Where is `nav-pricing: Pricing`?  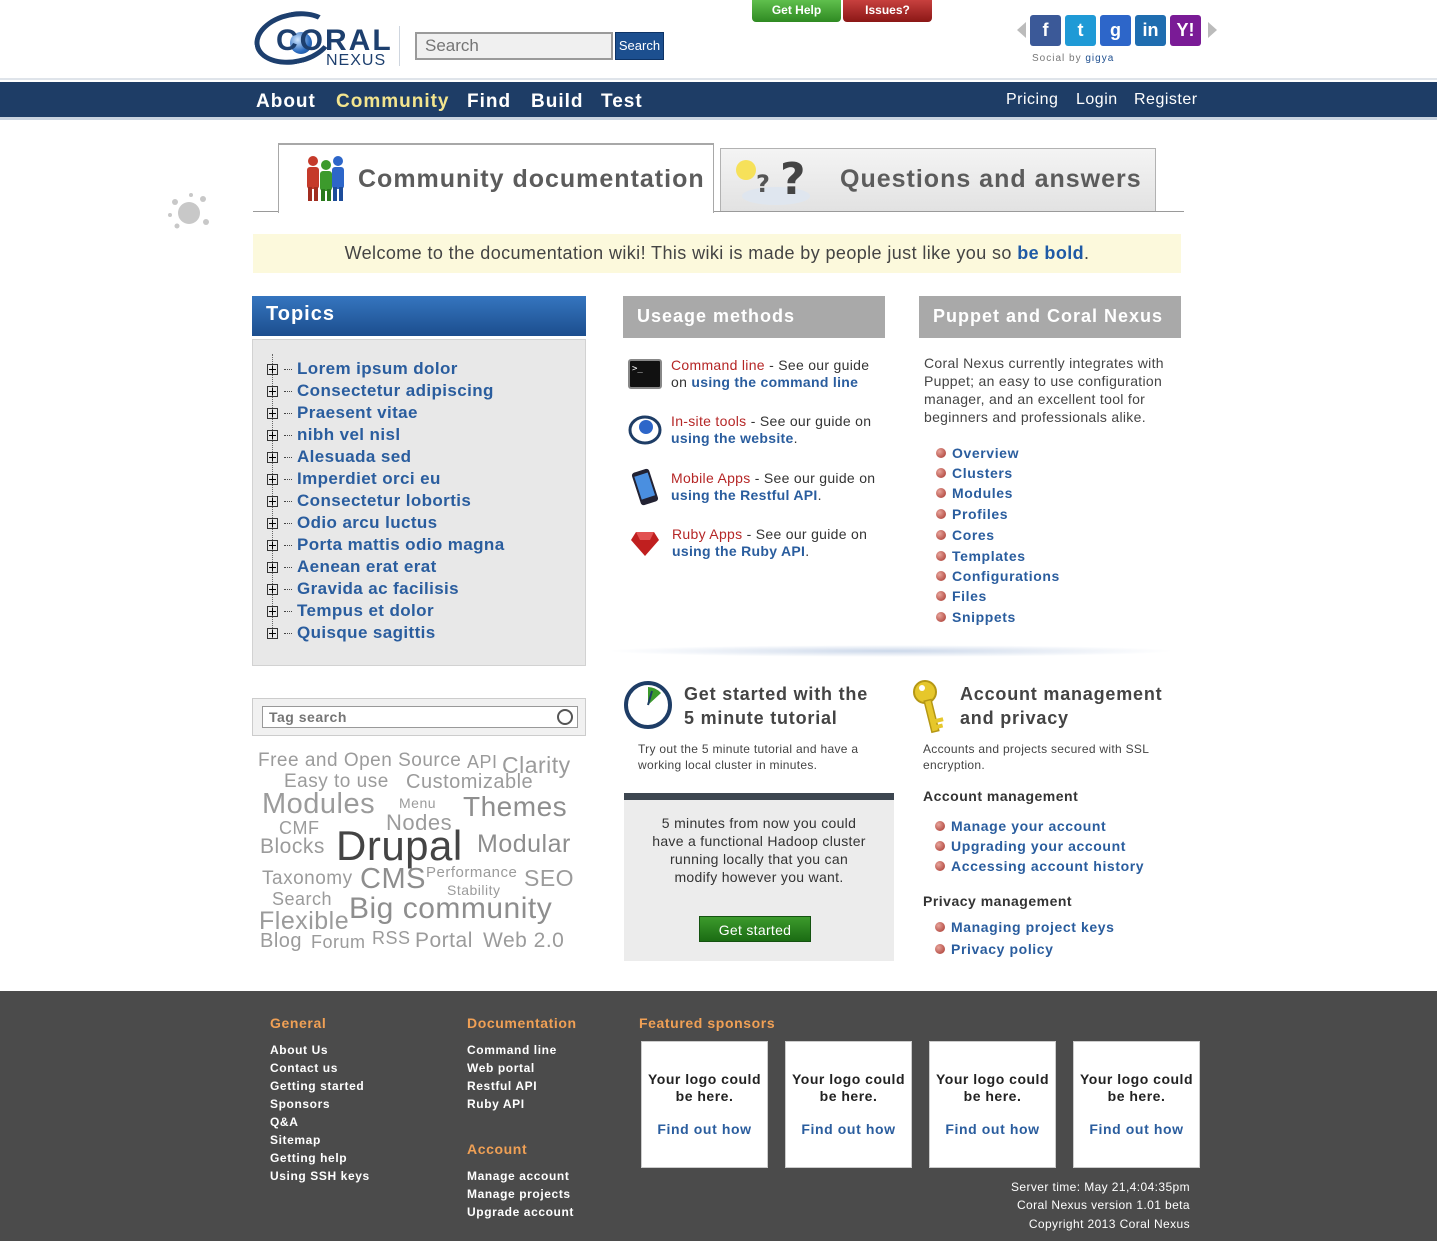
nav-pricing: Pricing is located at coordinates (1032, 100).